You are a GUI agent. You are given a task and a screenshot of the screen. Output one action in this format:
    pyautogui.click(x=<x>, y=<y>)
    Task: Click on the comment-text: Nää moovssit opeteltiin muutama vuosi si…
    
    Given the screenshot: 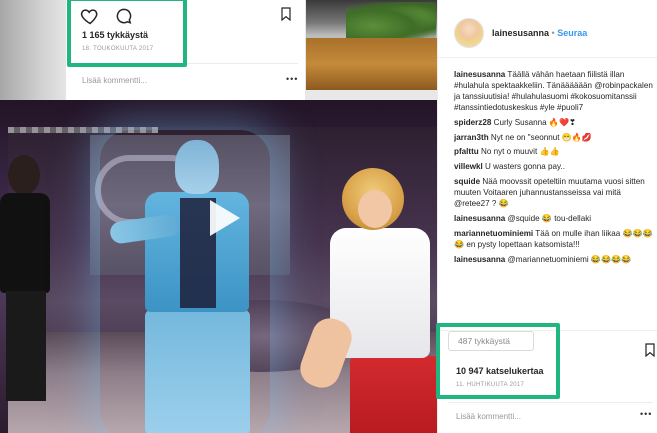 What is the action you would take?
    pyautogui.click(x=549, y=193)
    